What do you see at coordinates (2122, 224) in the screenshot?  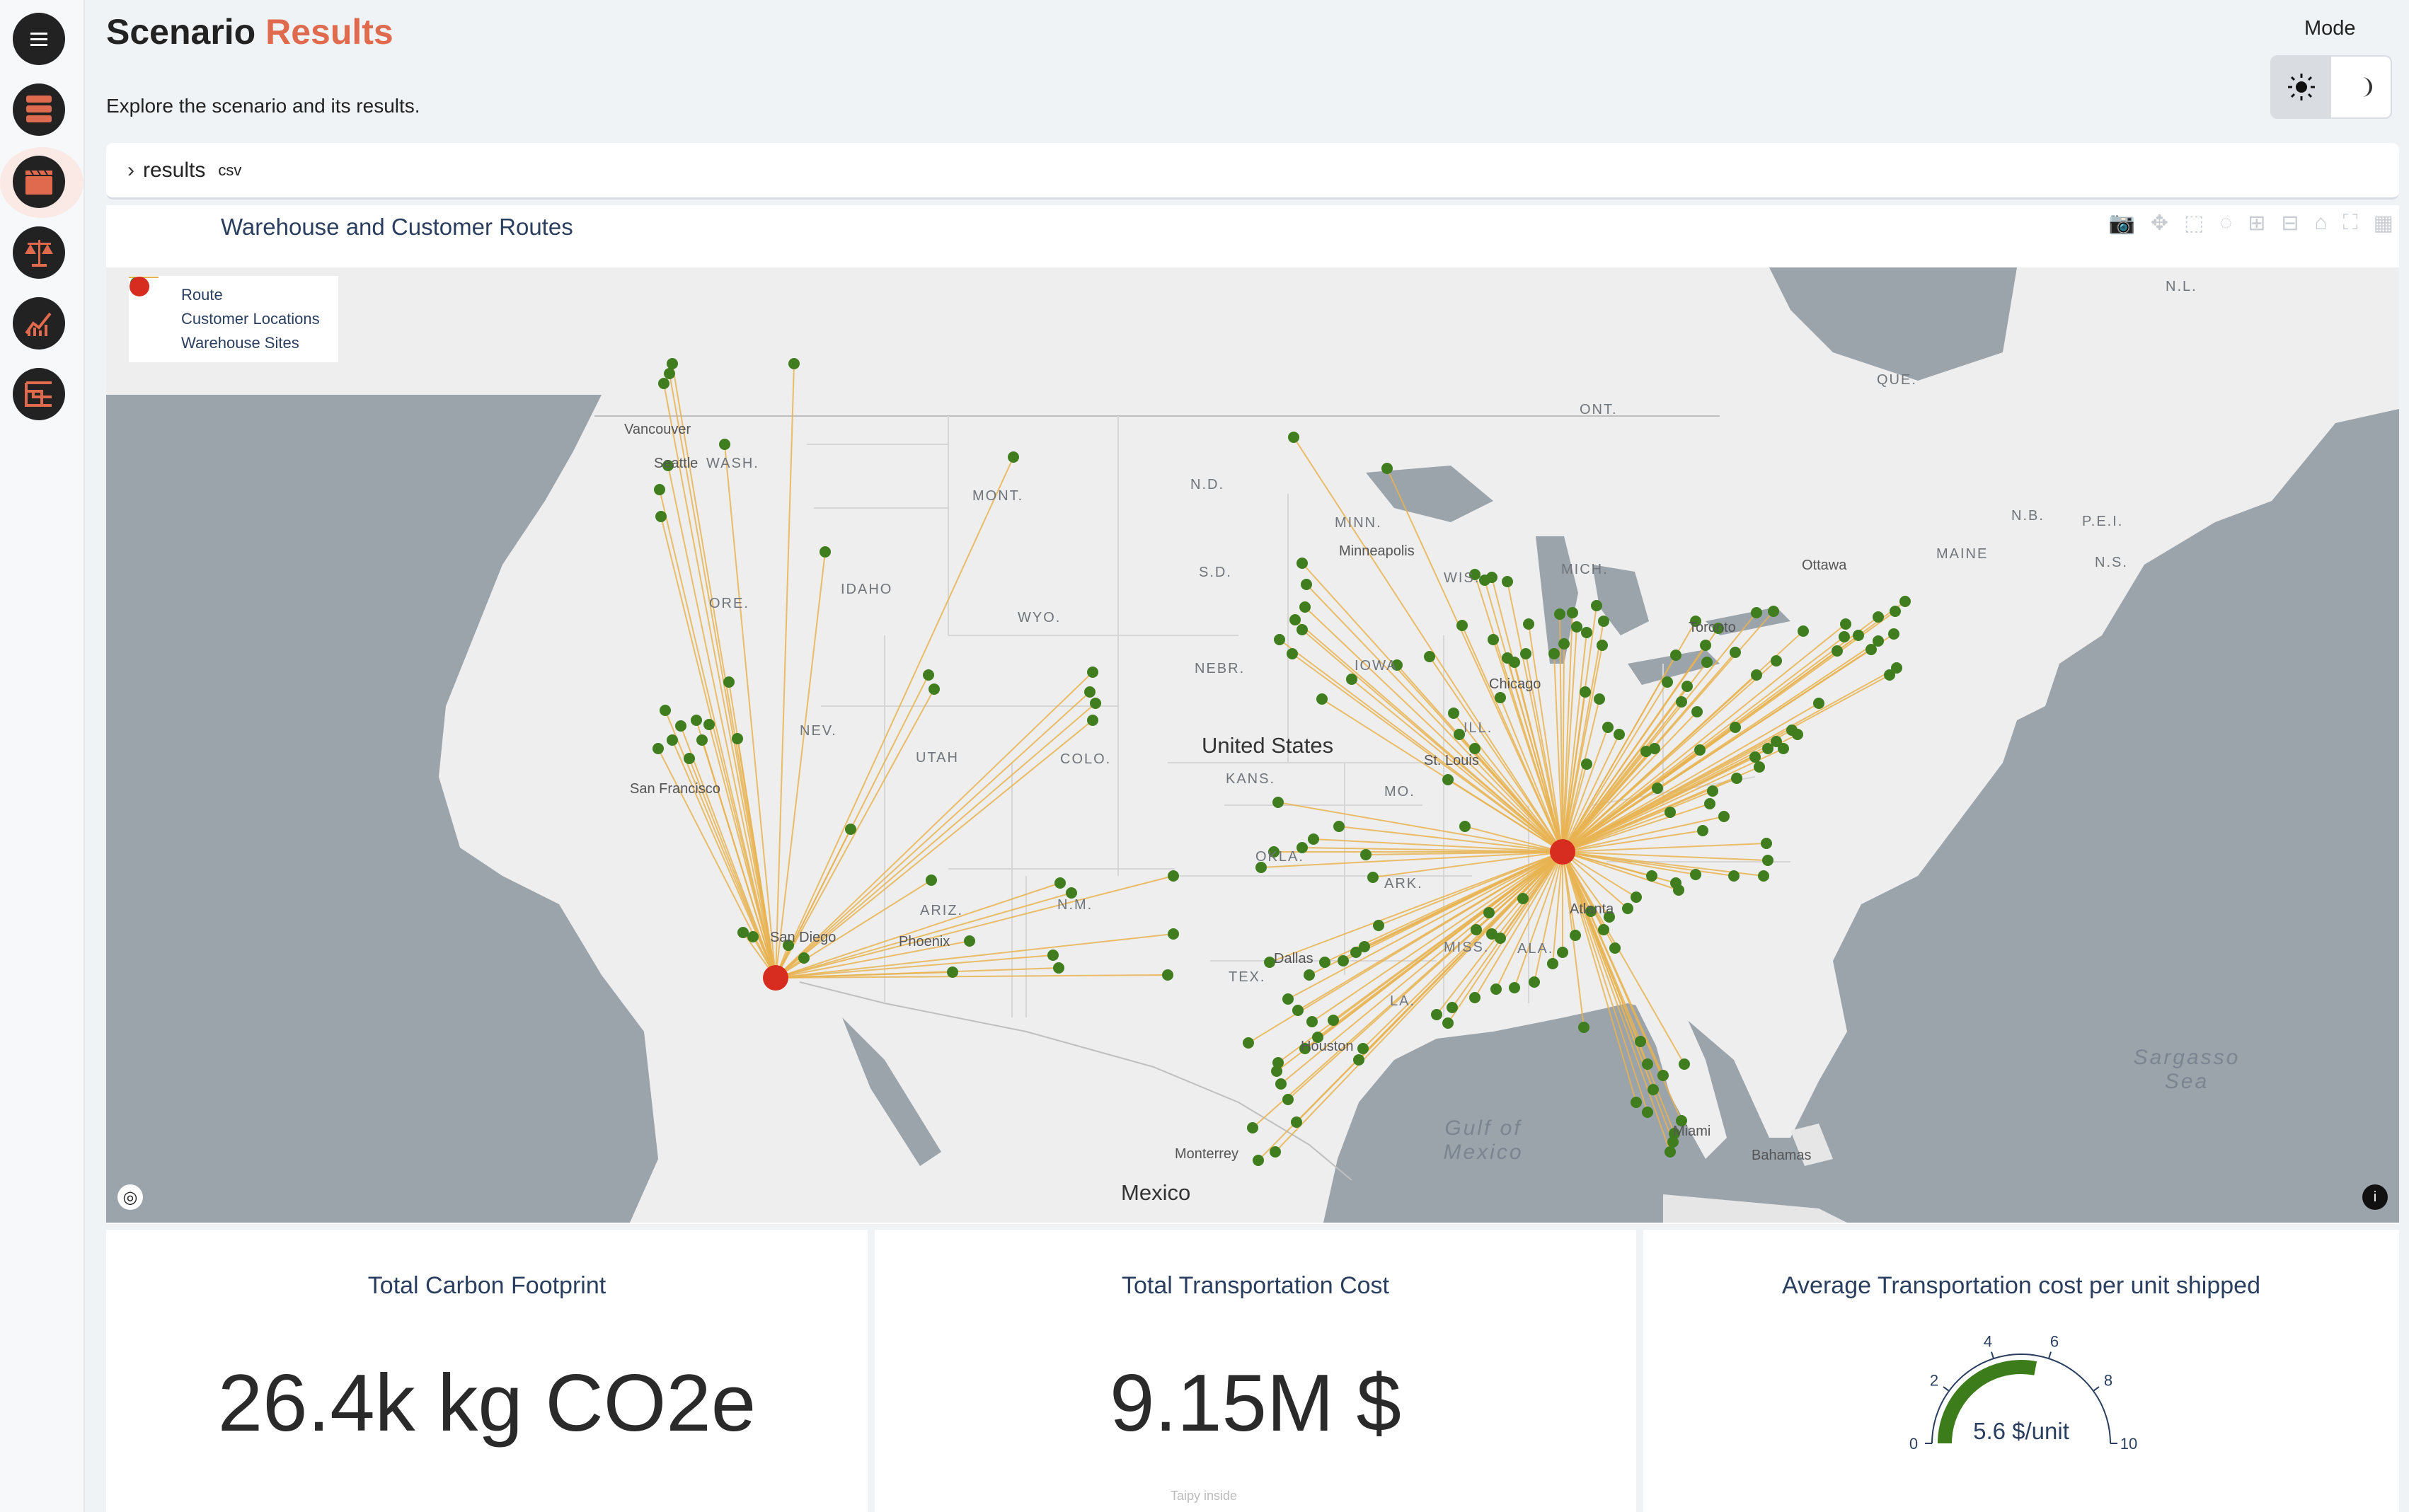 I see `camera-icon: 📷` at bounding box center [2122, 224].